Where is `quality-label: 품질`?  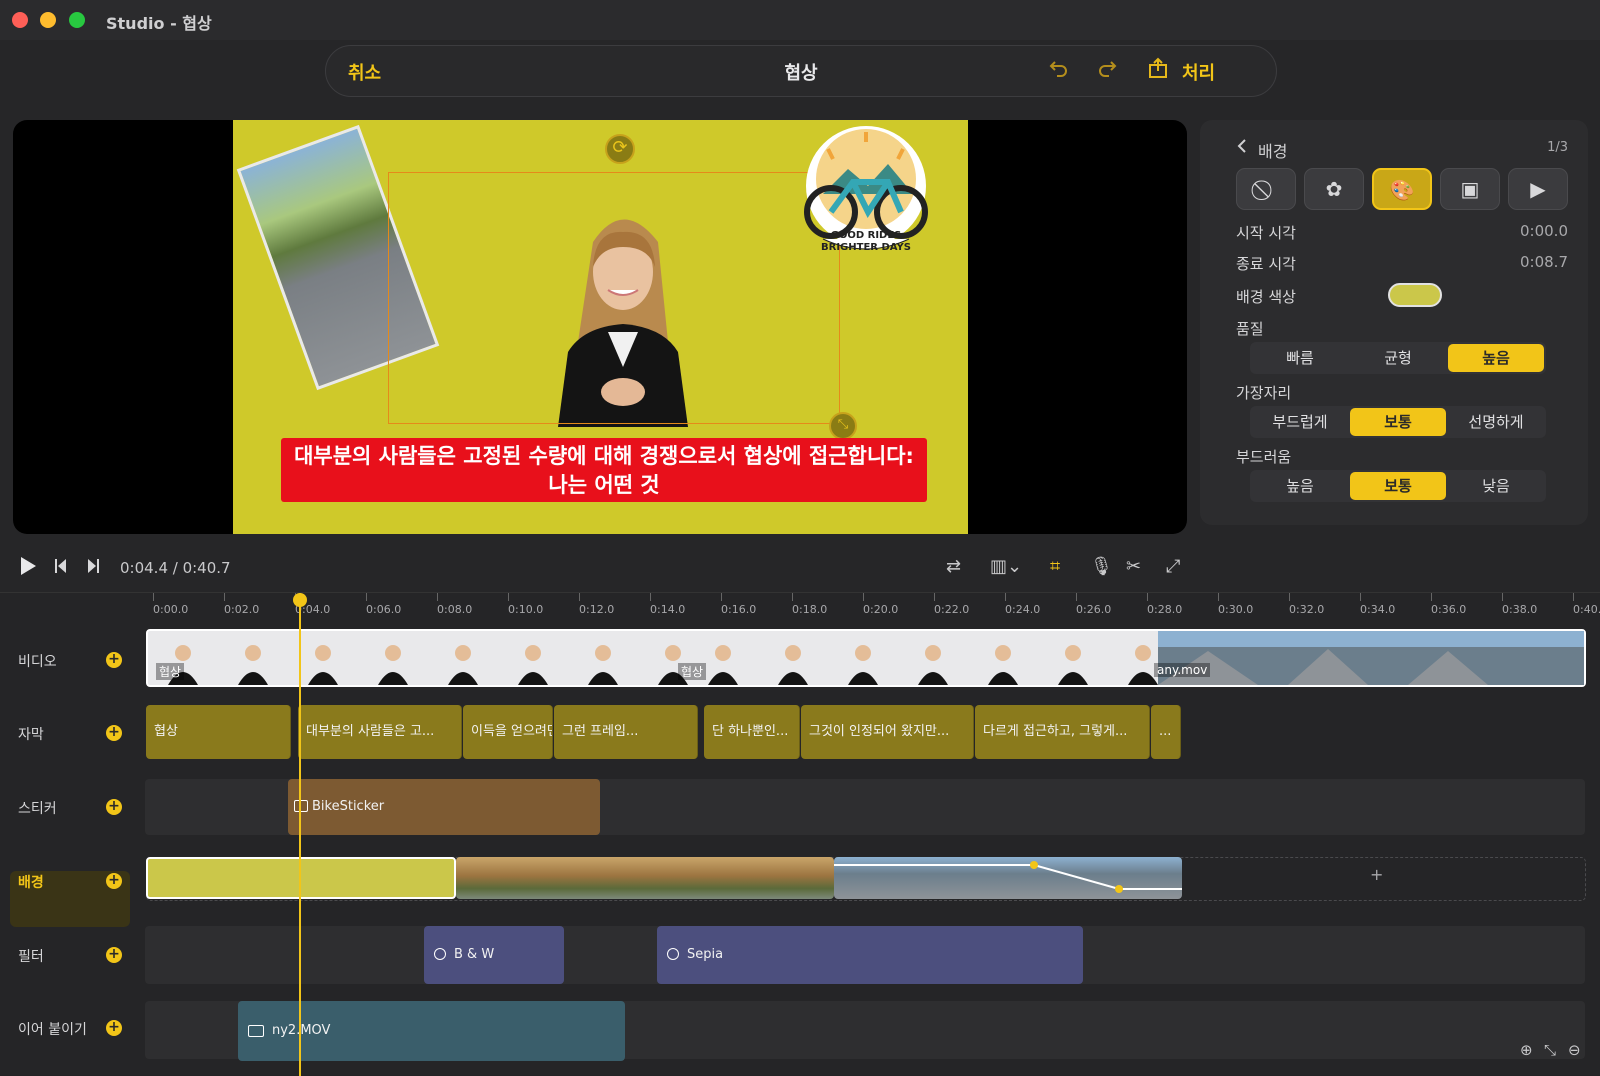 quality-label: 품질 is located at coordinates (1250, 329).